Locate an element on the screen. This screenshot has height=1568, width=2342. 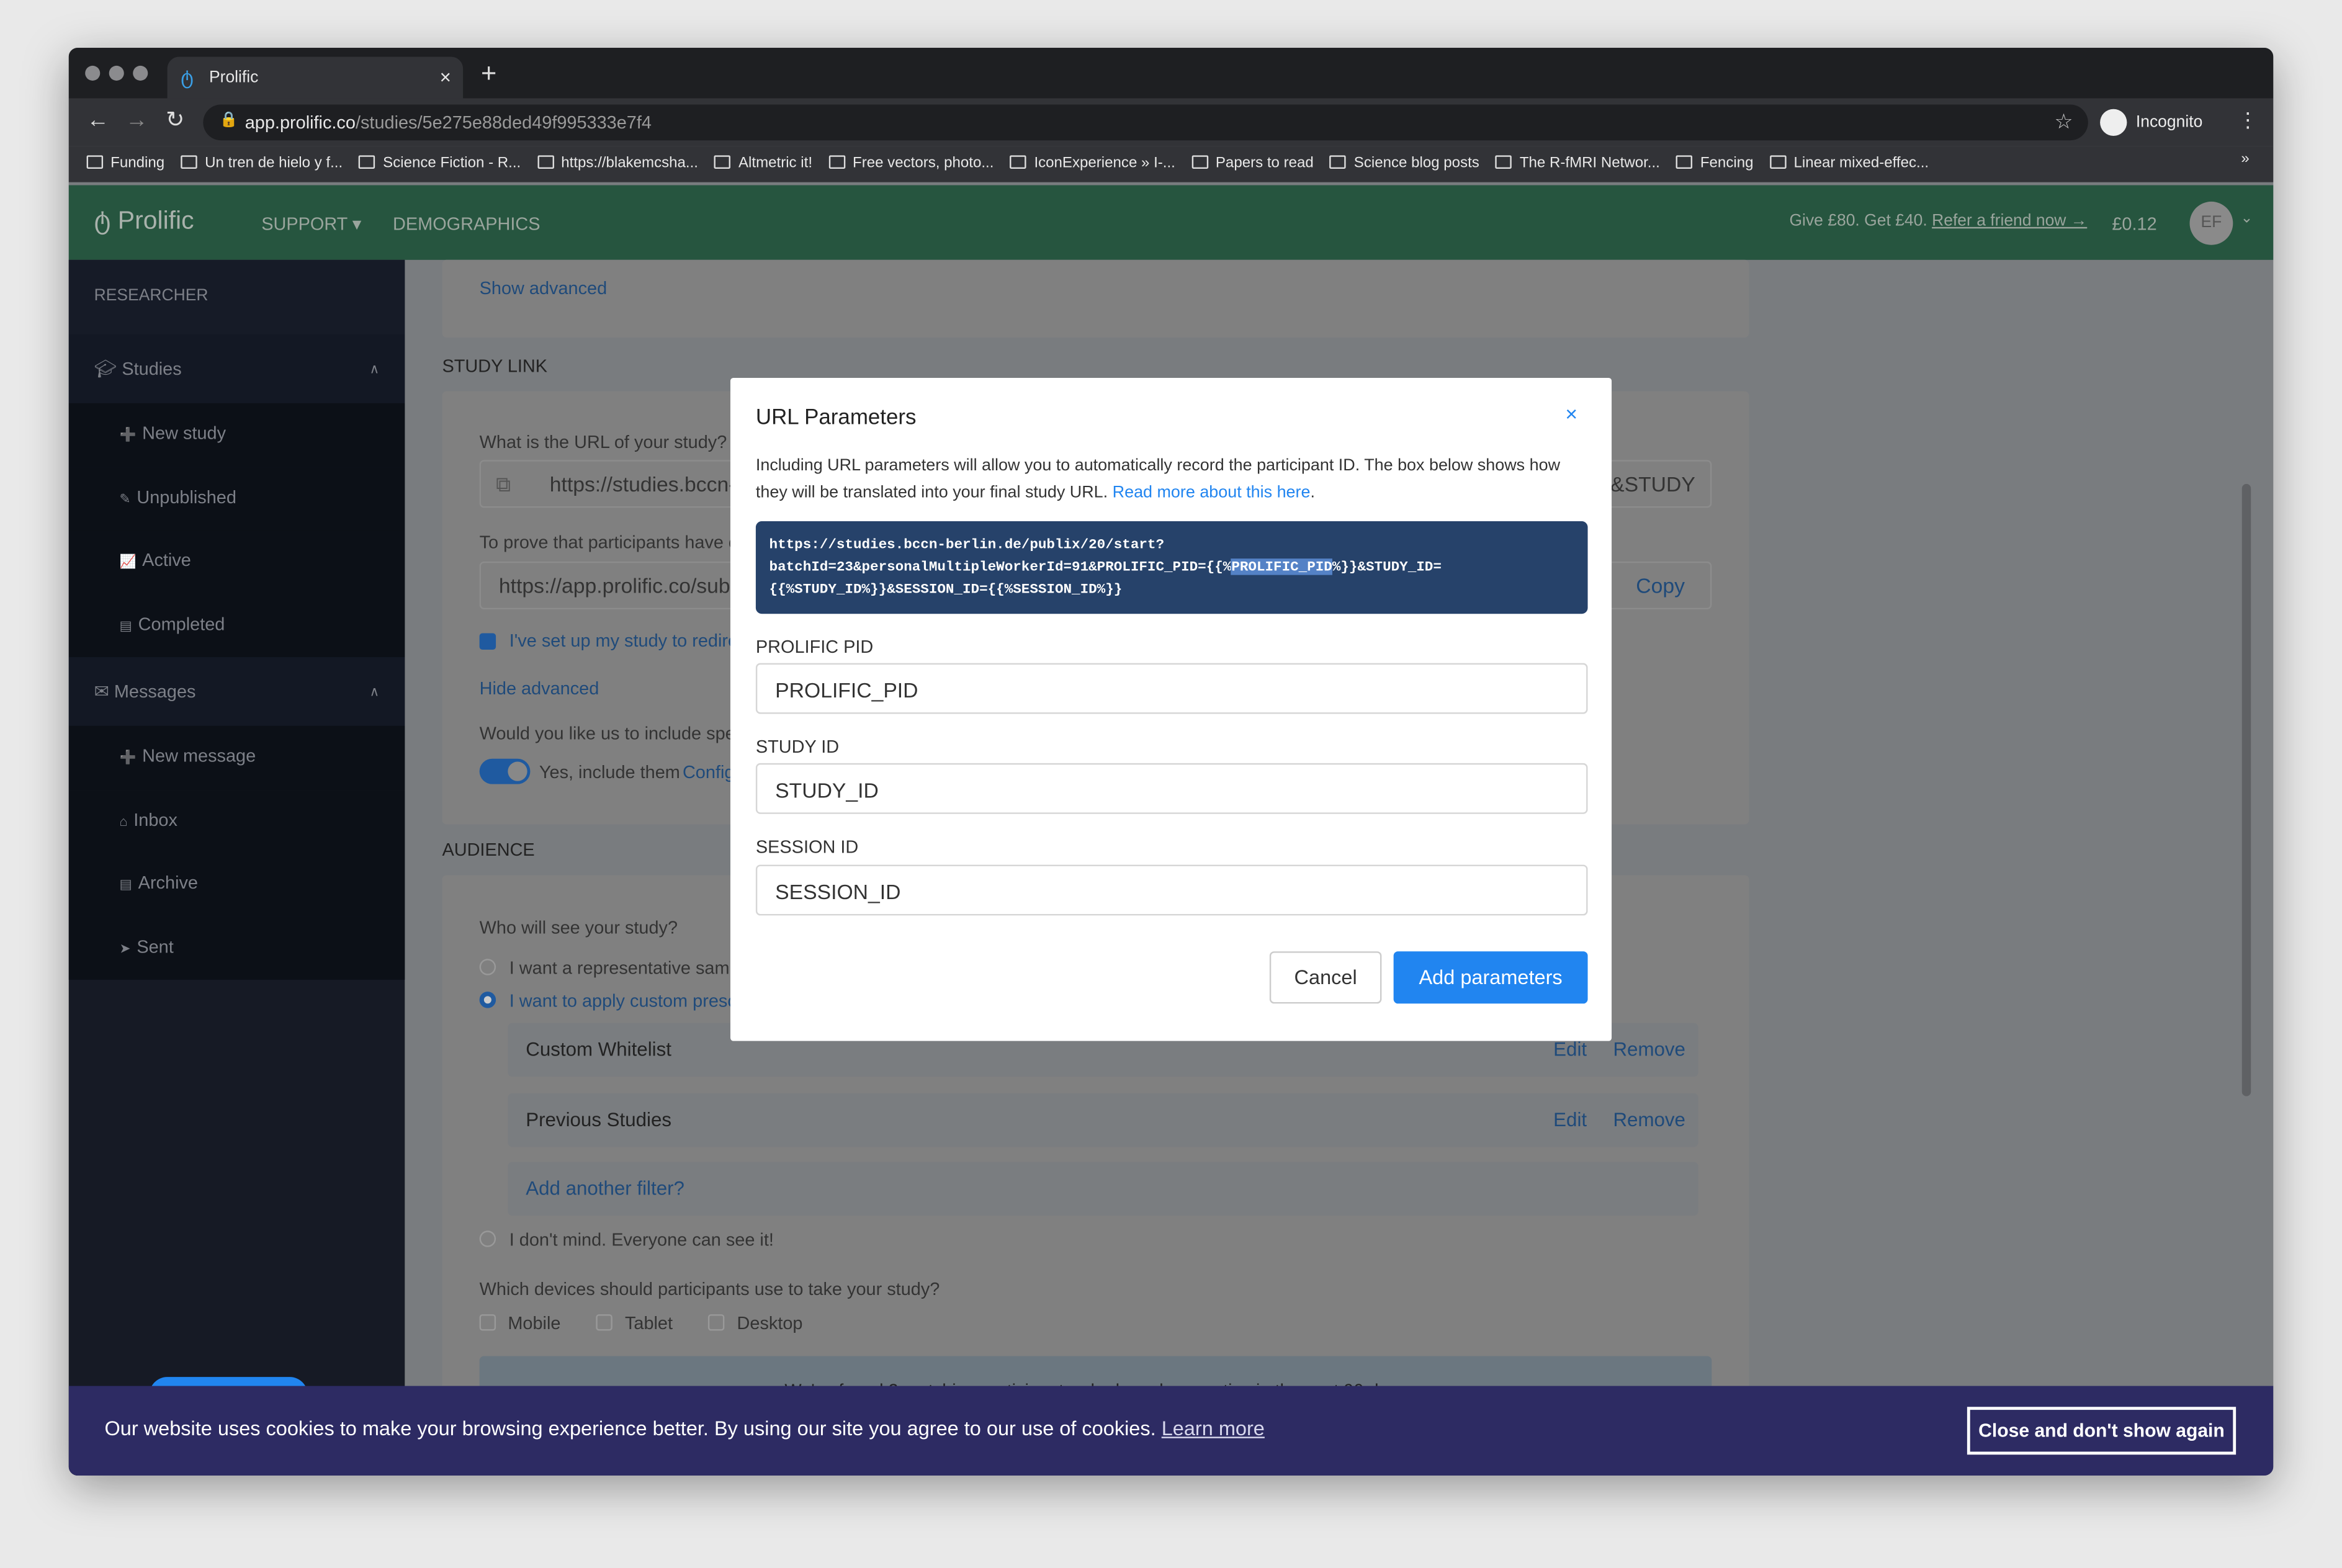
completion-url: https://app.prolific.co/subm is located at coordinates (623, 585).